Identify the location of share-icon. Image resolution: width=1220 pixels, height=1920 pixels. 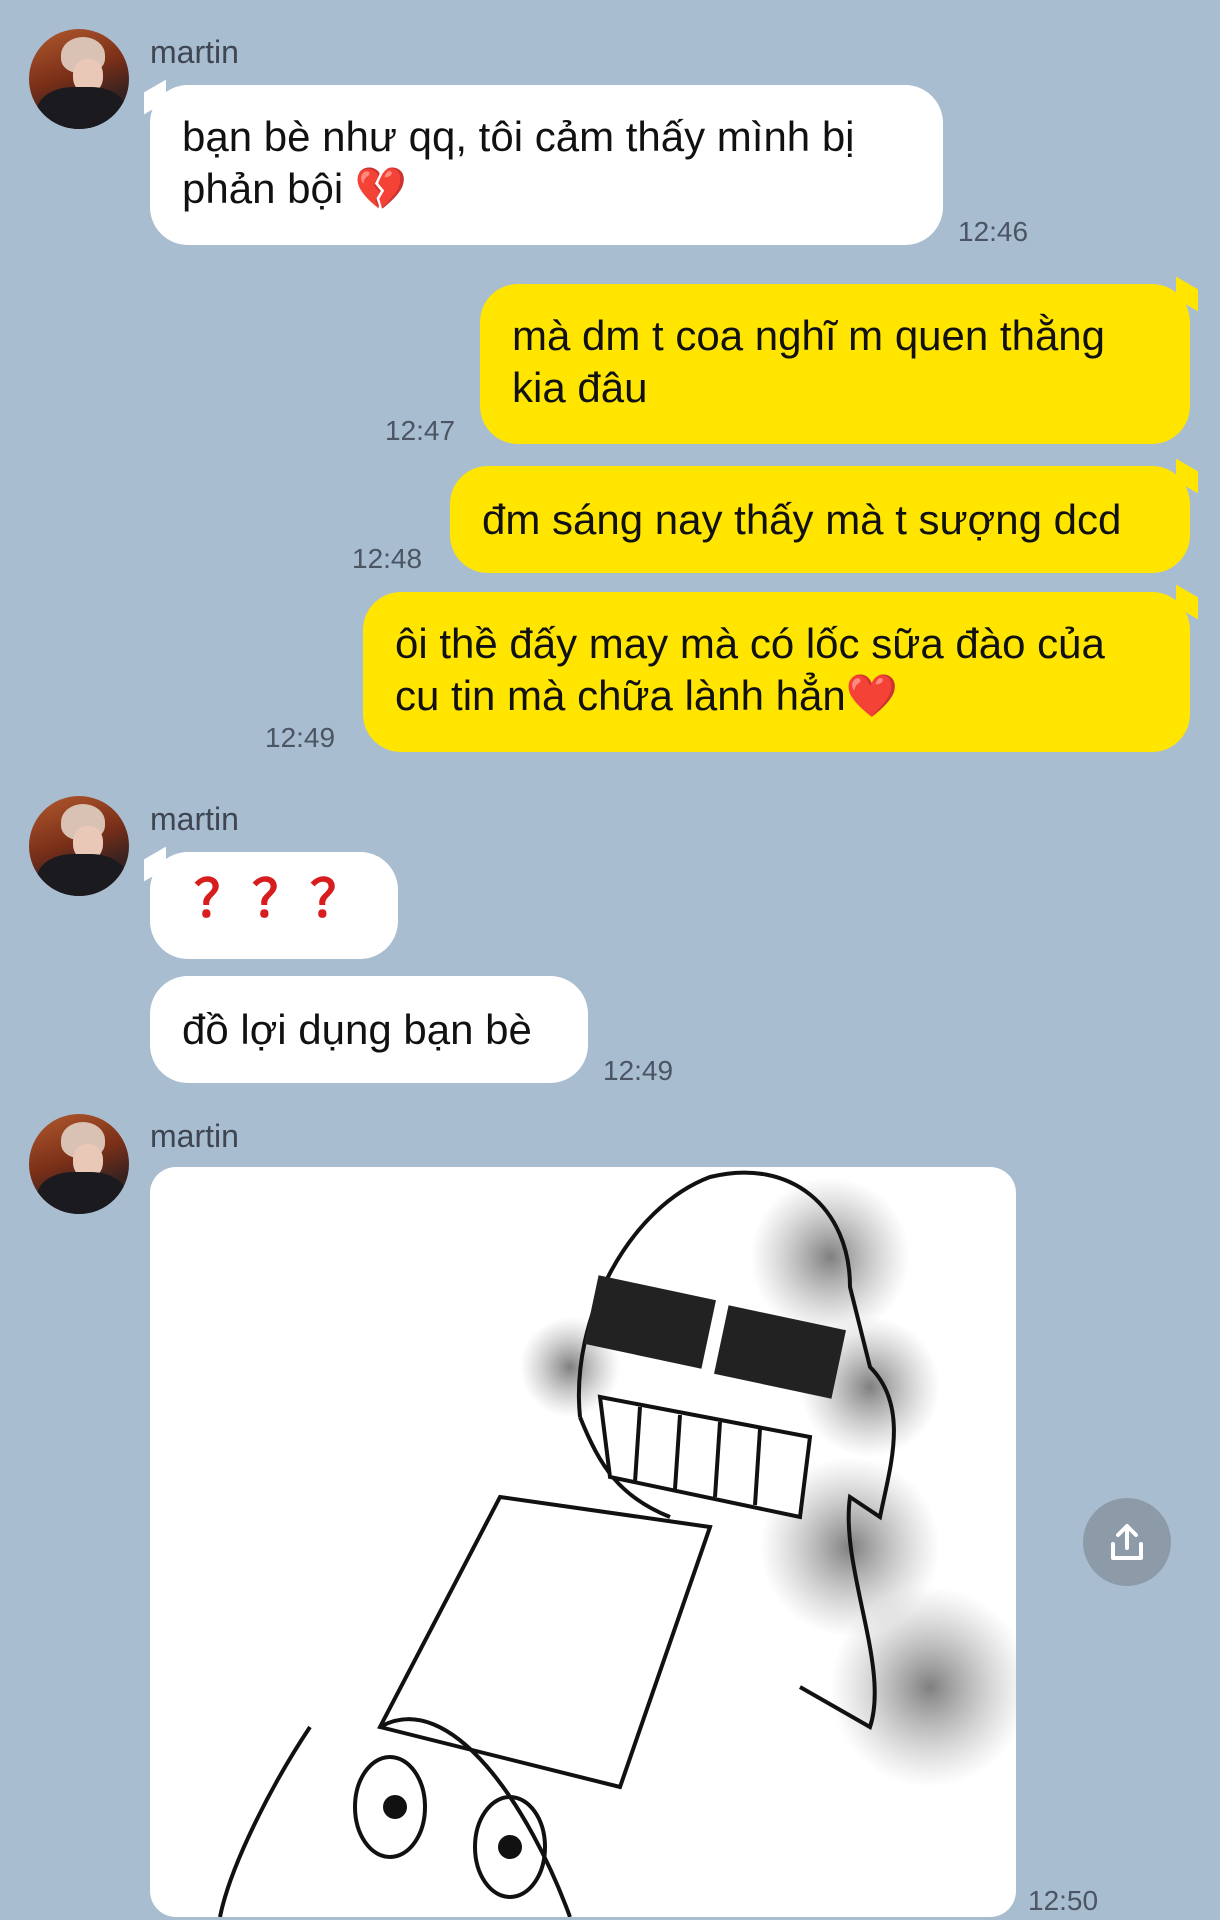
(1127, 1542).